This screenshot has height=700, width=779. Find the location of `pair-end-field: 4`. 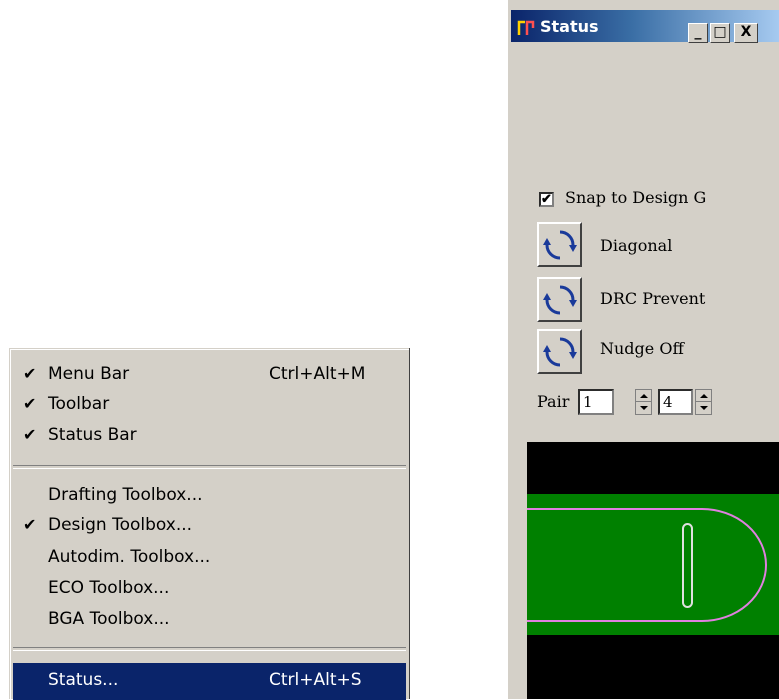

pair-end-field: 4 is located at coordinates (675, 402).